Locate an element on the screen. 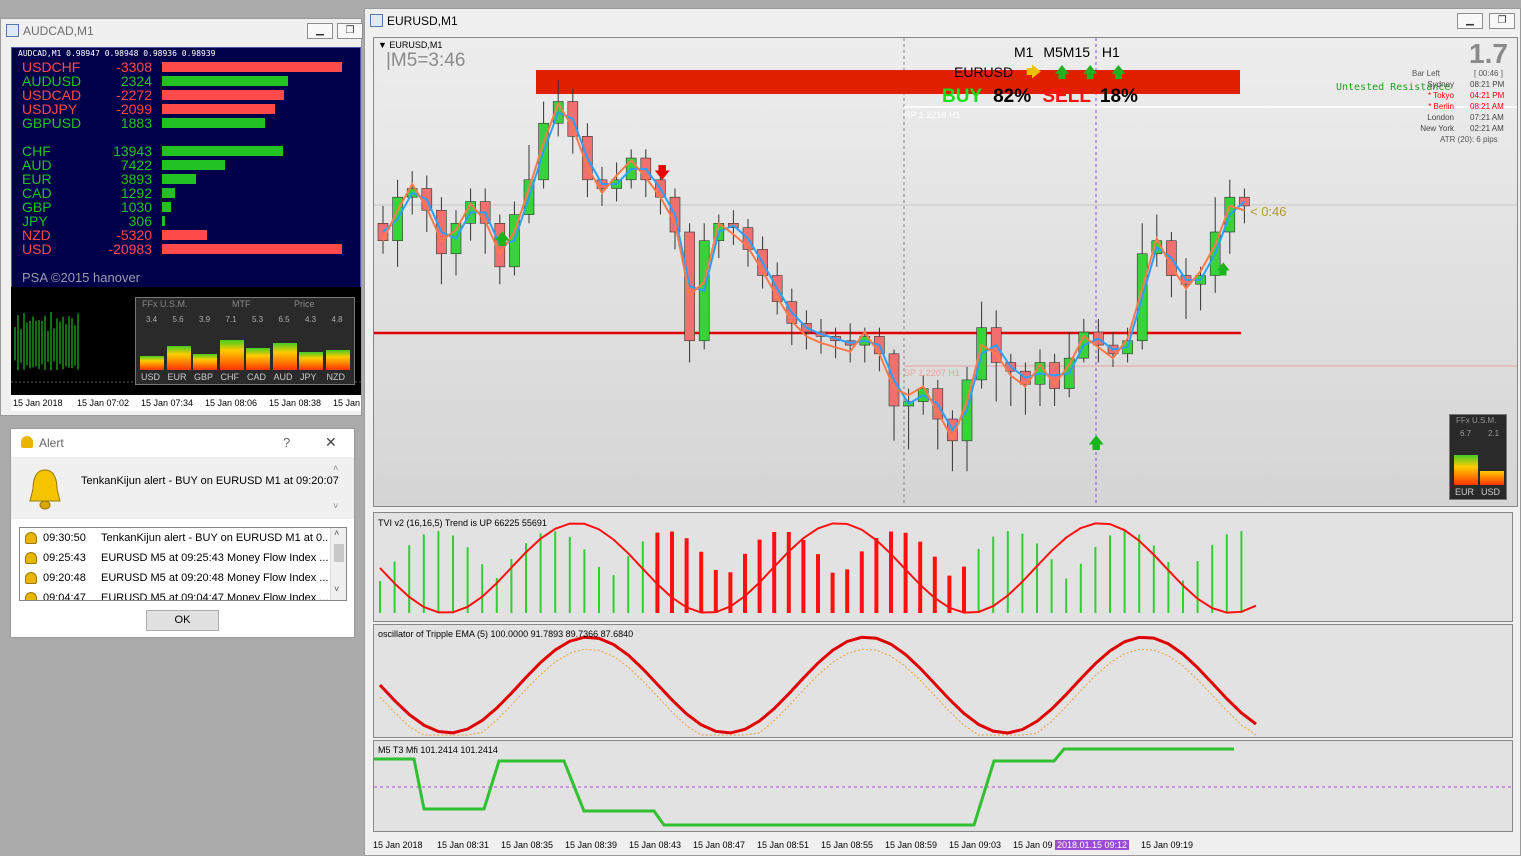 This screenshot has height=856, width=1521. tvi-indicator: TVI v2 (16,16,5) Trend is UP 66225 55691 is located at coordinates (943, 567).